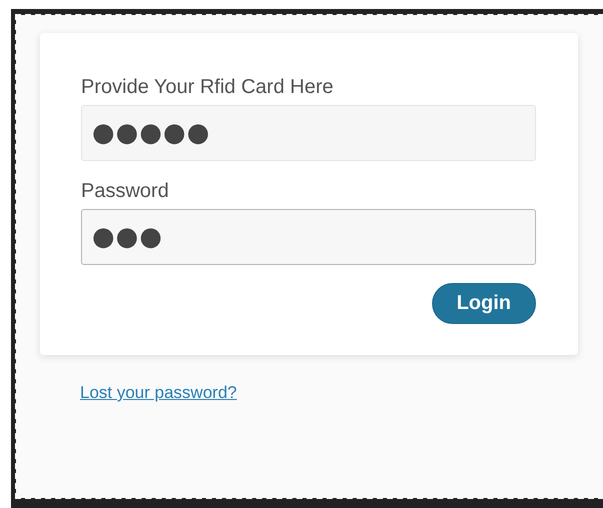  Describe the element at coordinates (308, 237) in the screenshot. I see `input-field: ●●●` at that location.